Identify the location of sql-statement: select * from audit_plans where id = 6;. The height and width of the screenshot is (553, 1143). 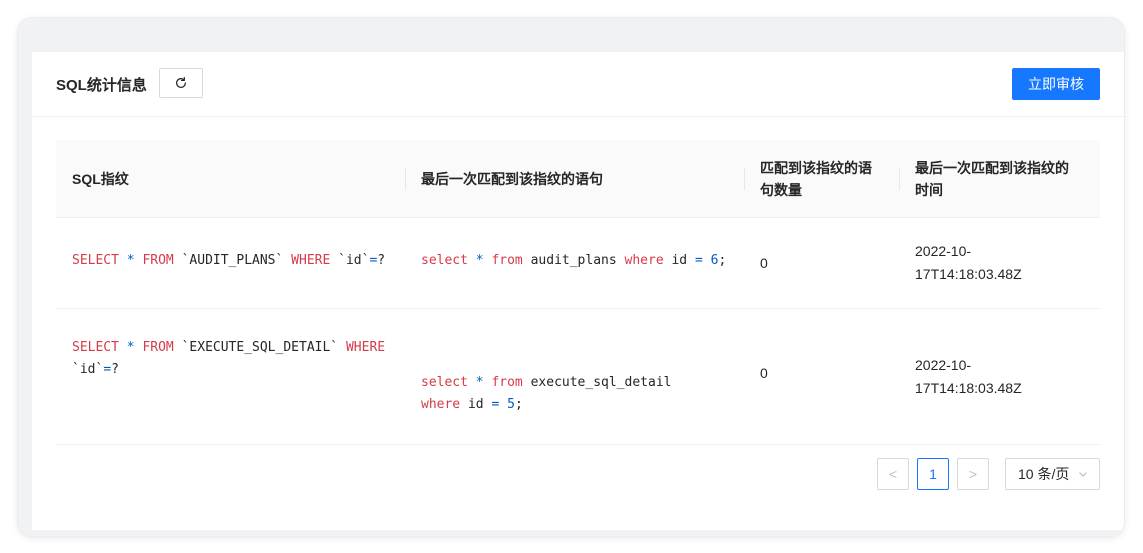
(574, 260).